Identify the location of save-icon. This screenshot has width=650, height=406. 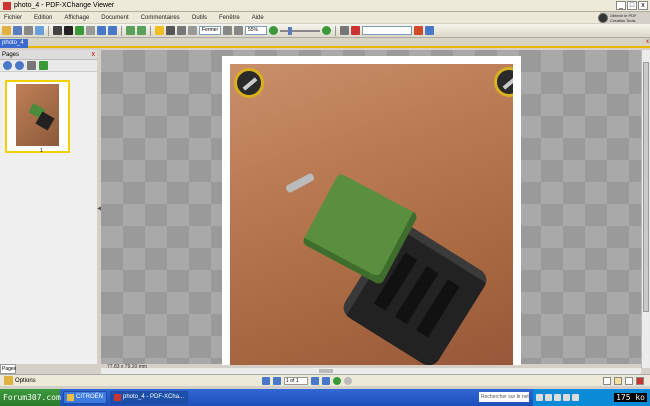
(17, 30).